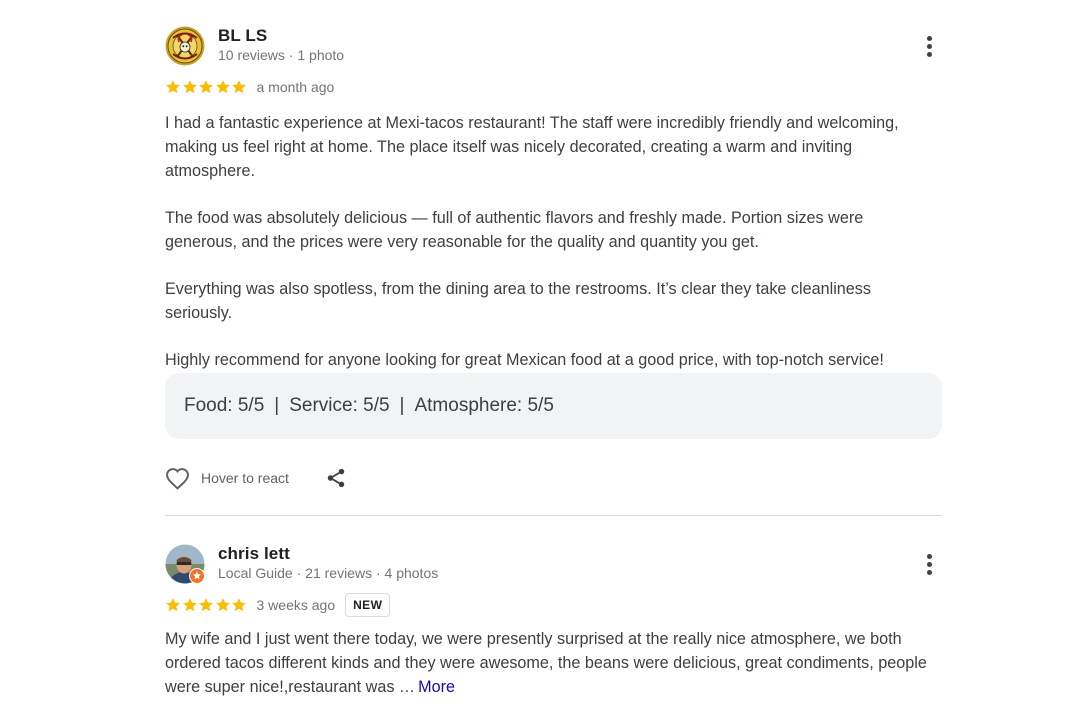  I want to click on heart-outline-icon, so click(177, 478).